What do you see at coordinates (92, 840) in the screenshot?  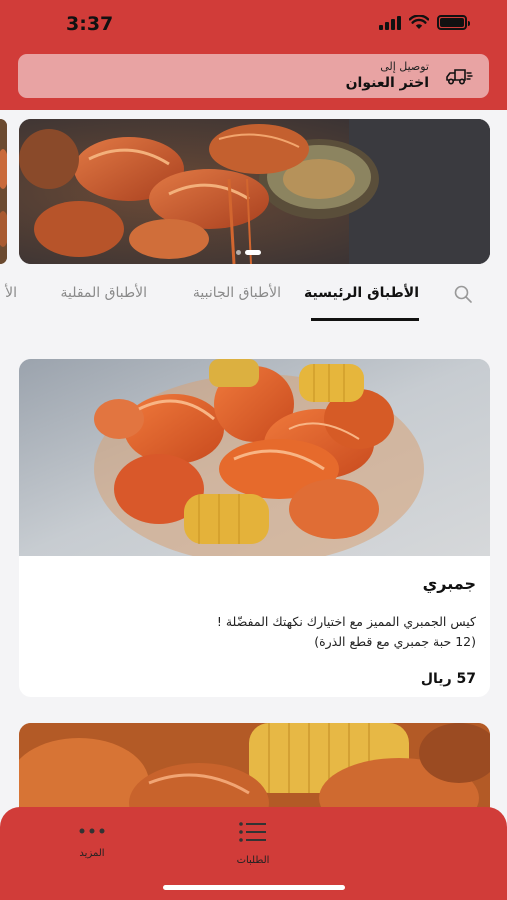 I see `nav-more: المزيد` at bounding box center [92, 840].